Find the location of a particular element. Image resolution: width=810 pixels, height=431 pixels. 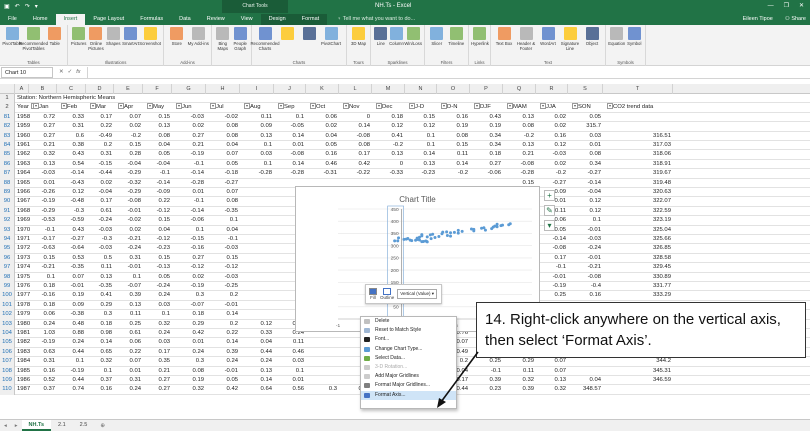

win-loss-button: Win/Loss is located at coordinates (413, 36).